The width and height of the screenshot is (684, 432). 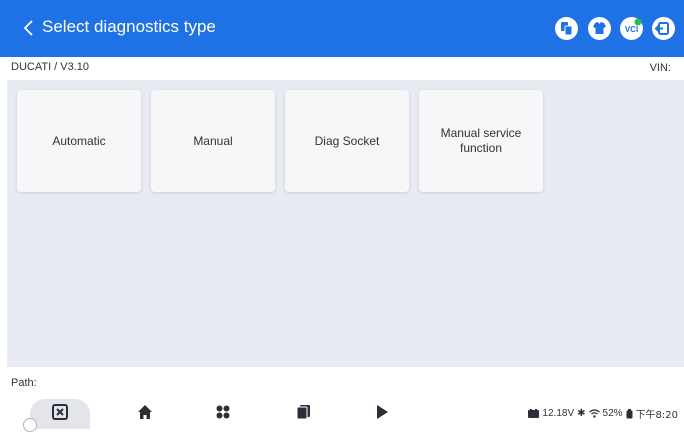 What do you see at coordinates (145, 412) in the screenshot?
I see `home-icon` at bounding box center [145, 412].